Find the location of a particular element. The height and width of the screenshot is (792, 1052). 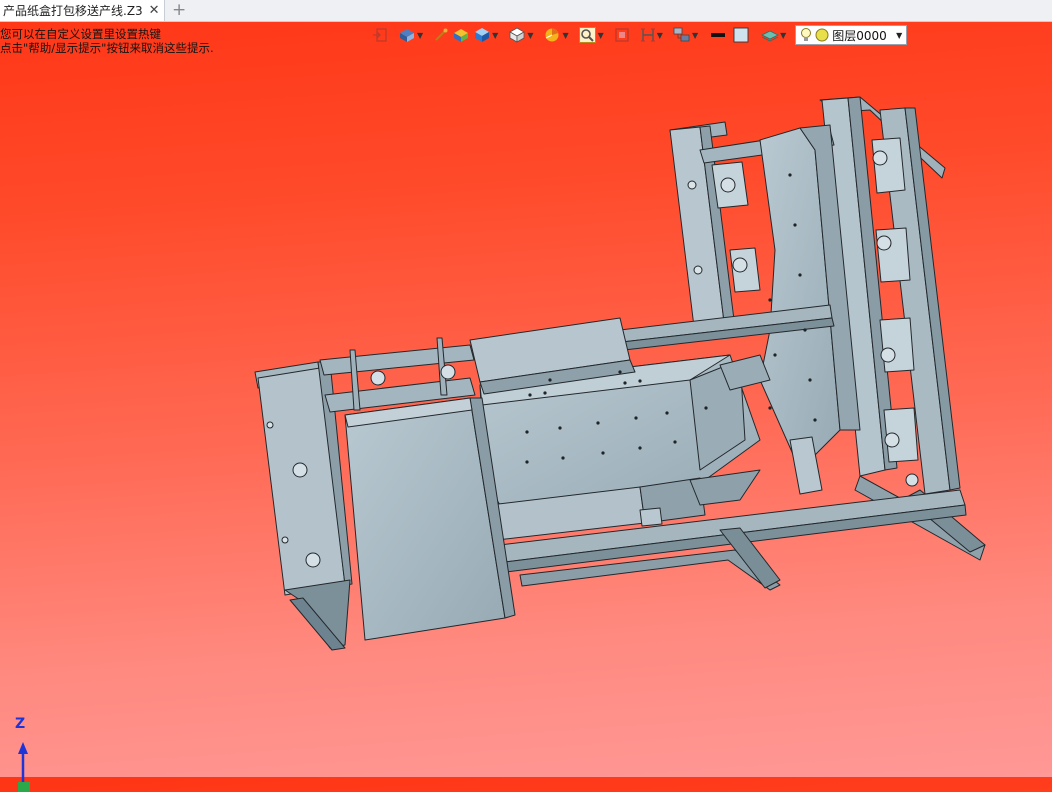

new-tab-icon: + is located at coordinates (179, 10).